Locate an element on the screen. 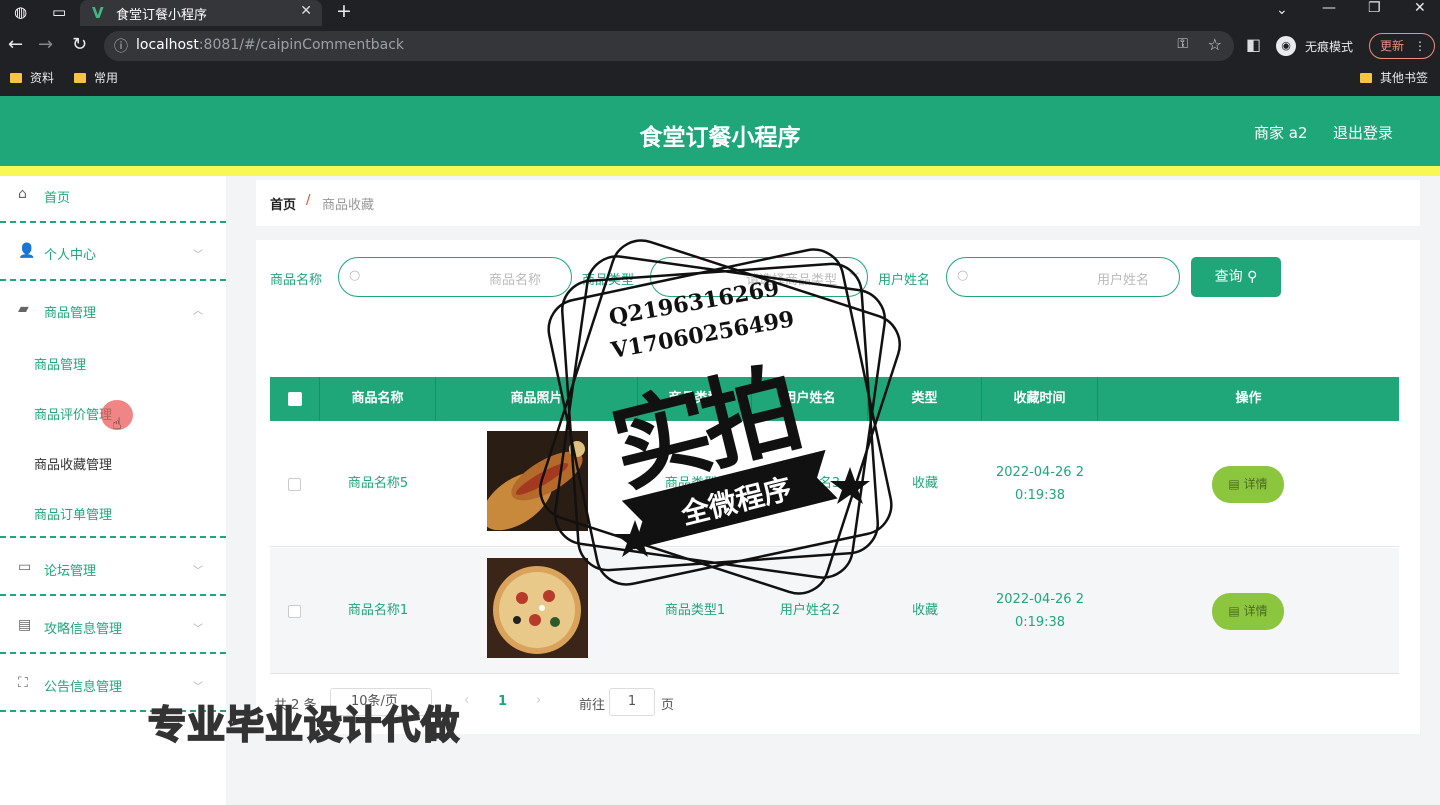  search-icon: ⚲ is located at coordinates (1252, 277).